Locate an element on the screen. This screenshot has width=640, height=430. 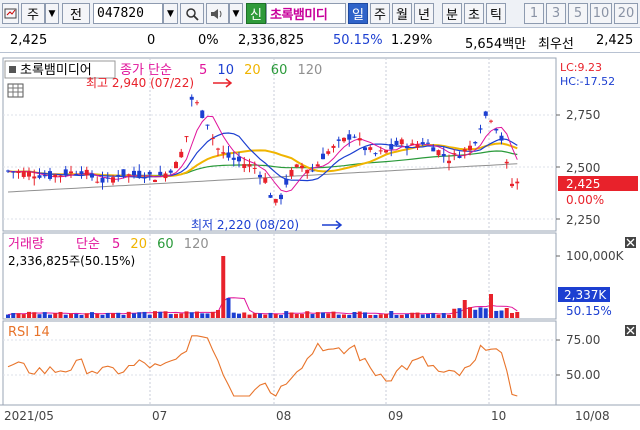
period-day-label: 일 is located at coordinates (358, 15).